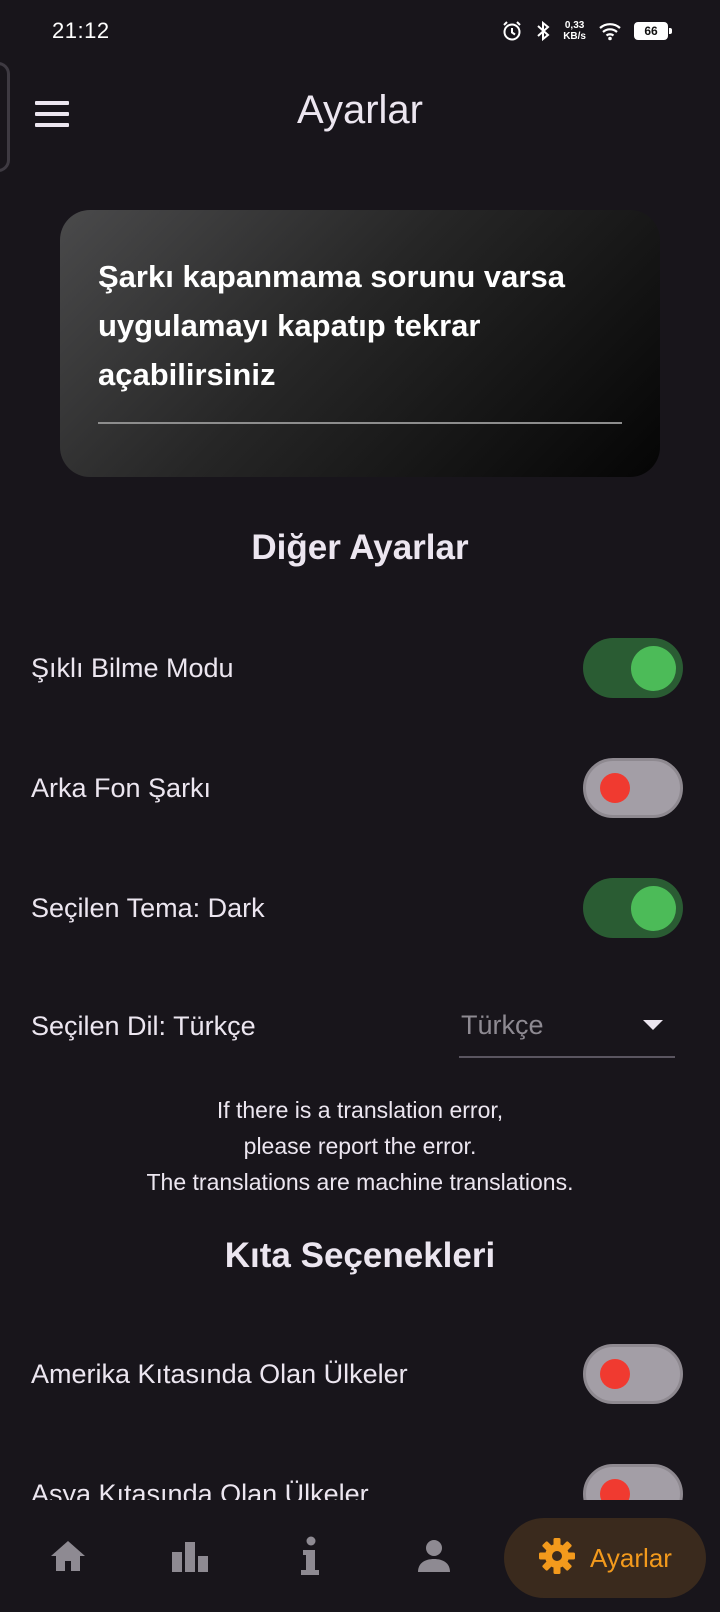 The height and width of the screenshot is (1612, 720). I want to click on section-heading-other-settings: Diğer Ayarlar, so click(360, 547).